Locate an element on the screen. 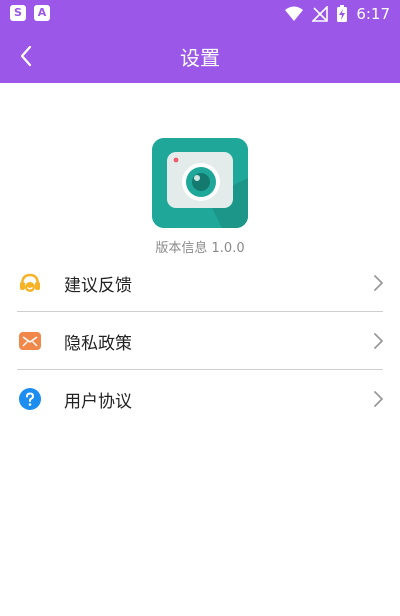 The width and height of the screenshot is (400, 616). menu-item-label: 建议反馈 is located at coordinates (98, 286).